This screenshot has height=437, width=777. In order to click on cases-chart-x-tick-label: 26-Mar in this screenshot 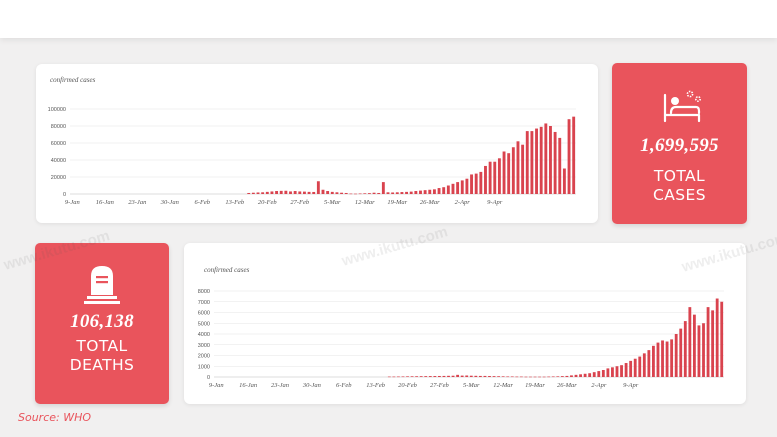, I will do `click(430, 202)`.